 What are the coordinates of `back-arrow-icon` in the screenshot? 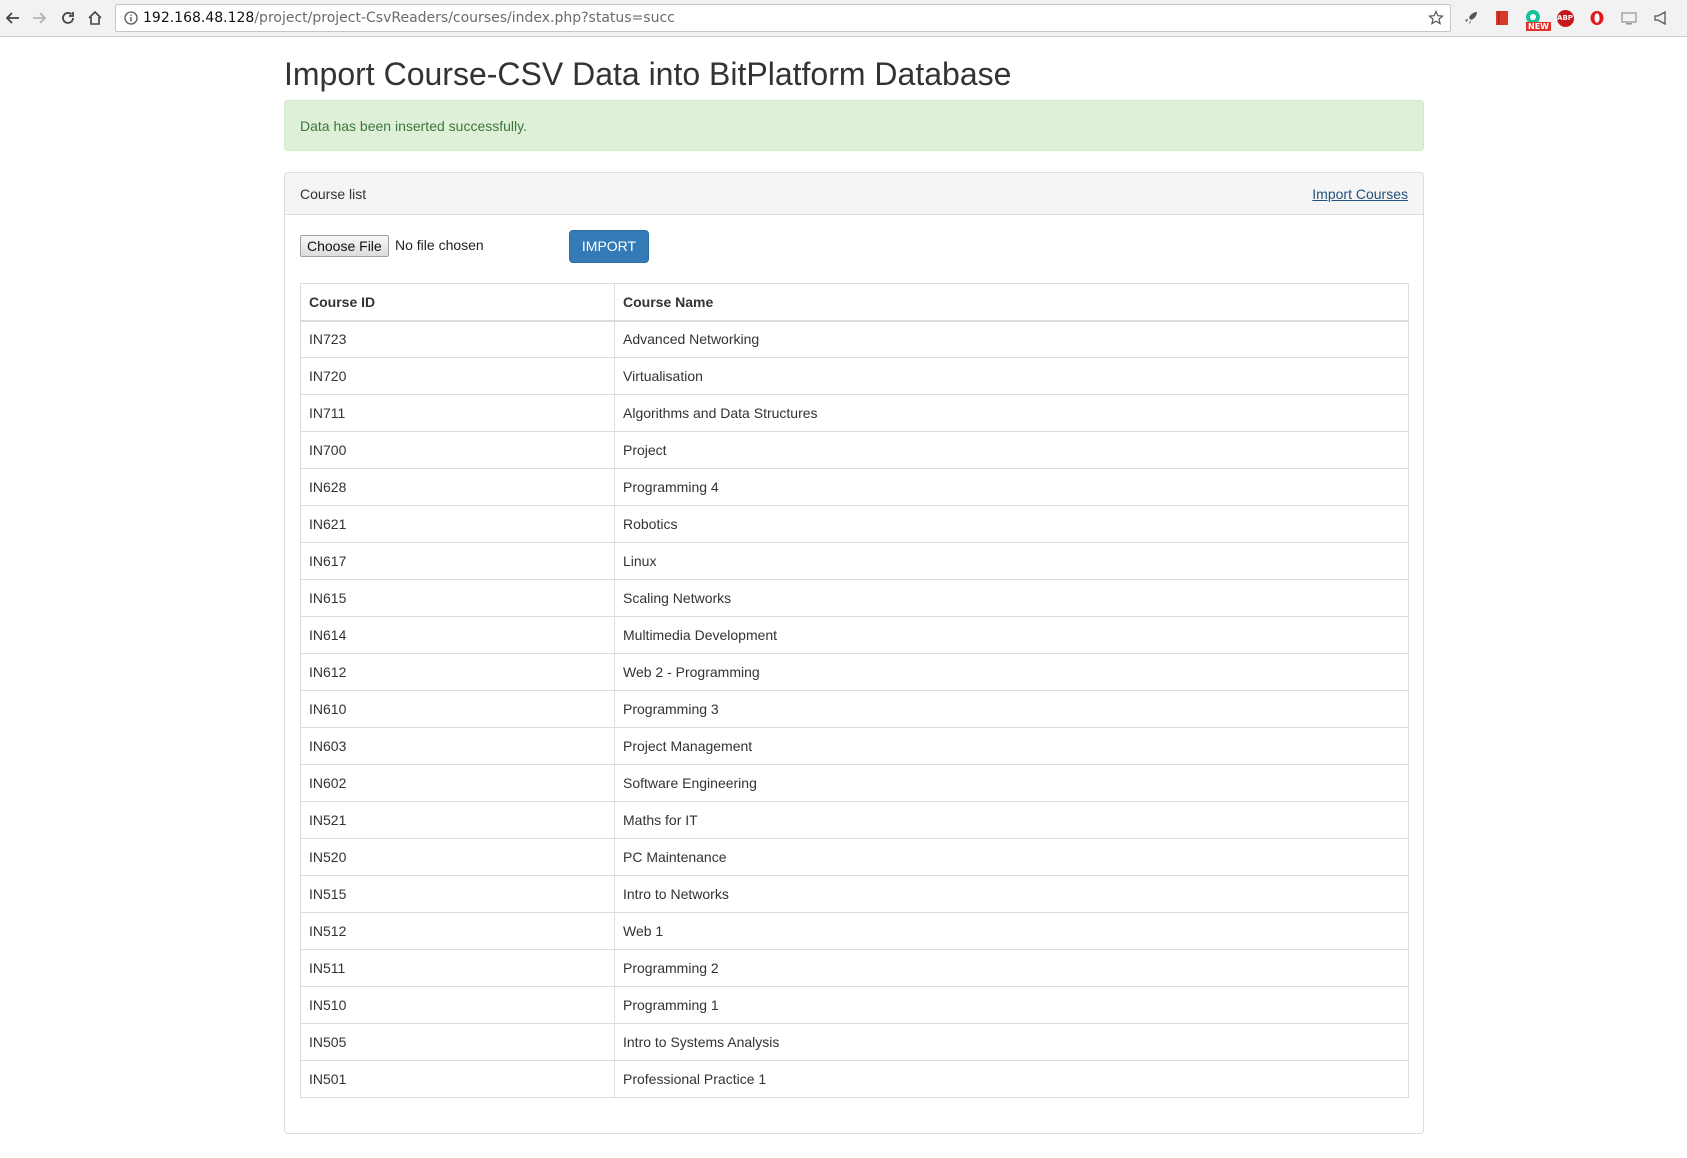 It's located at (13, 18).